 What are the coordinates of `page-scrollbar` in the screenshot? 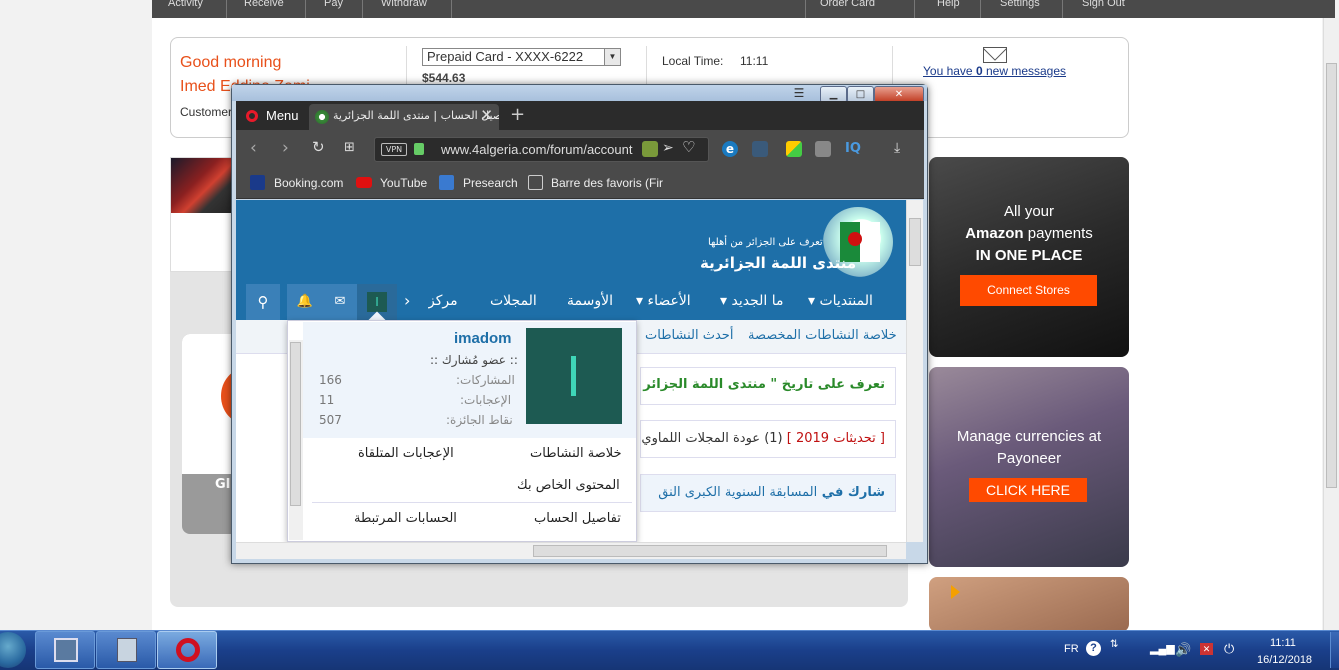 It's located at (1331, 324).